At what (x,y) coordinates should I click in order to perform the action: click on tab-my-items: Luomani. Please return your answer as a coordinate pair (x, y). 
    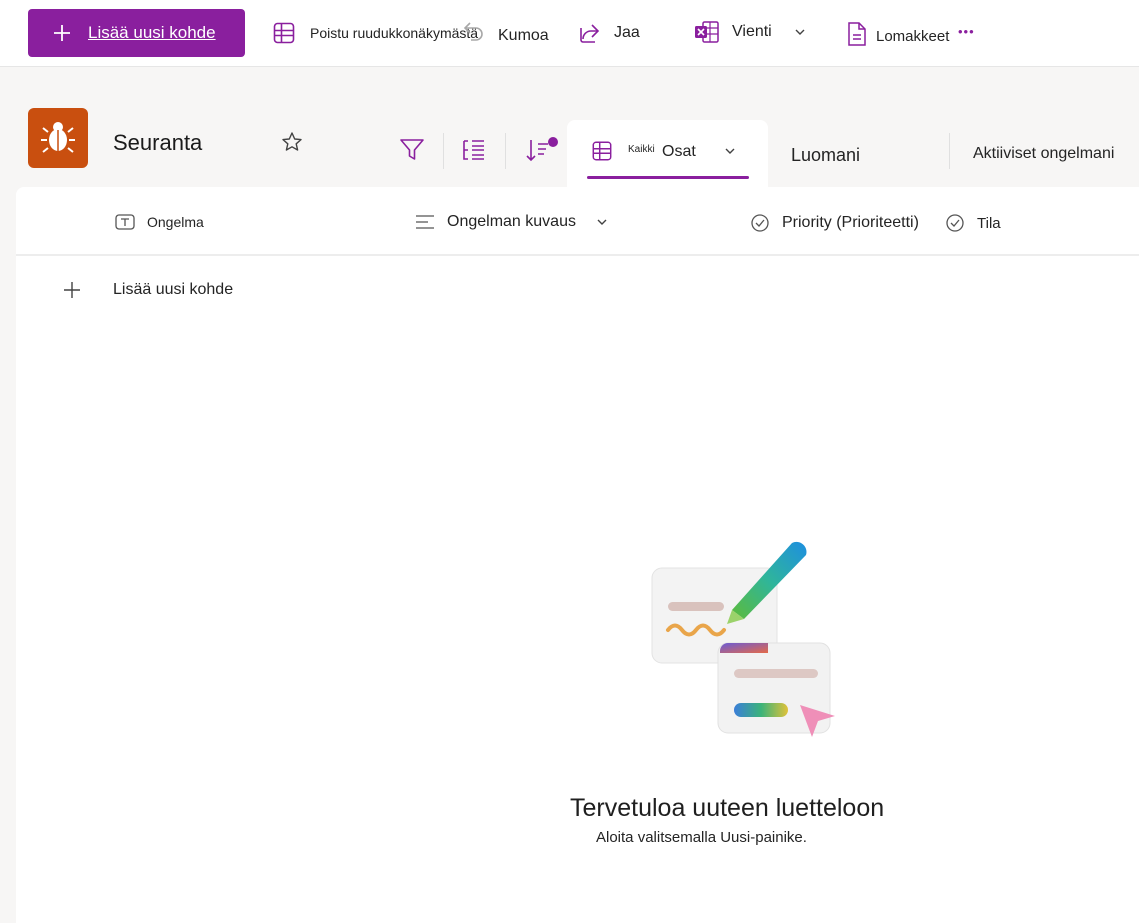
    Looking at the image, I should click on (825, 155).